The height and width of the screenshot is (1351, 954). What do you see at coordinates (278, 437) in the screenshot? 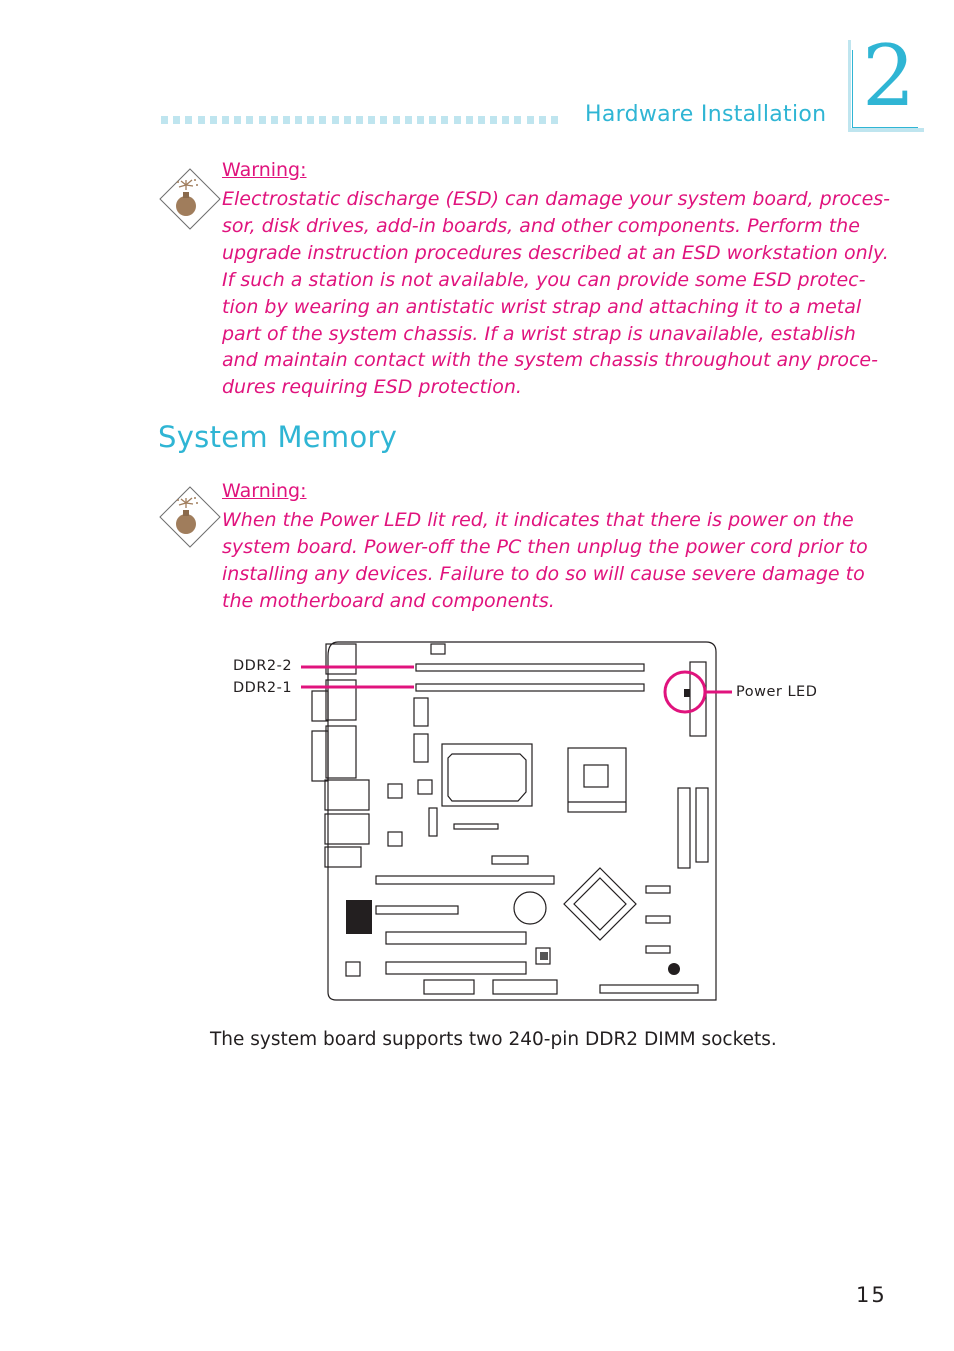
I see `section-heading: System Memory` at bounding box center [278, 437].